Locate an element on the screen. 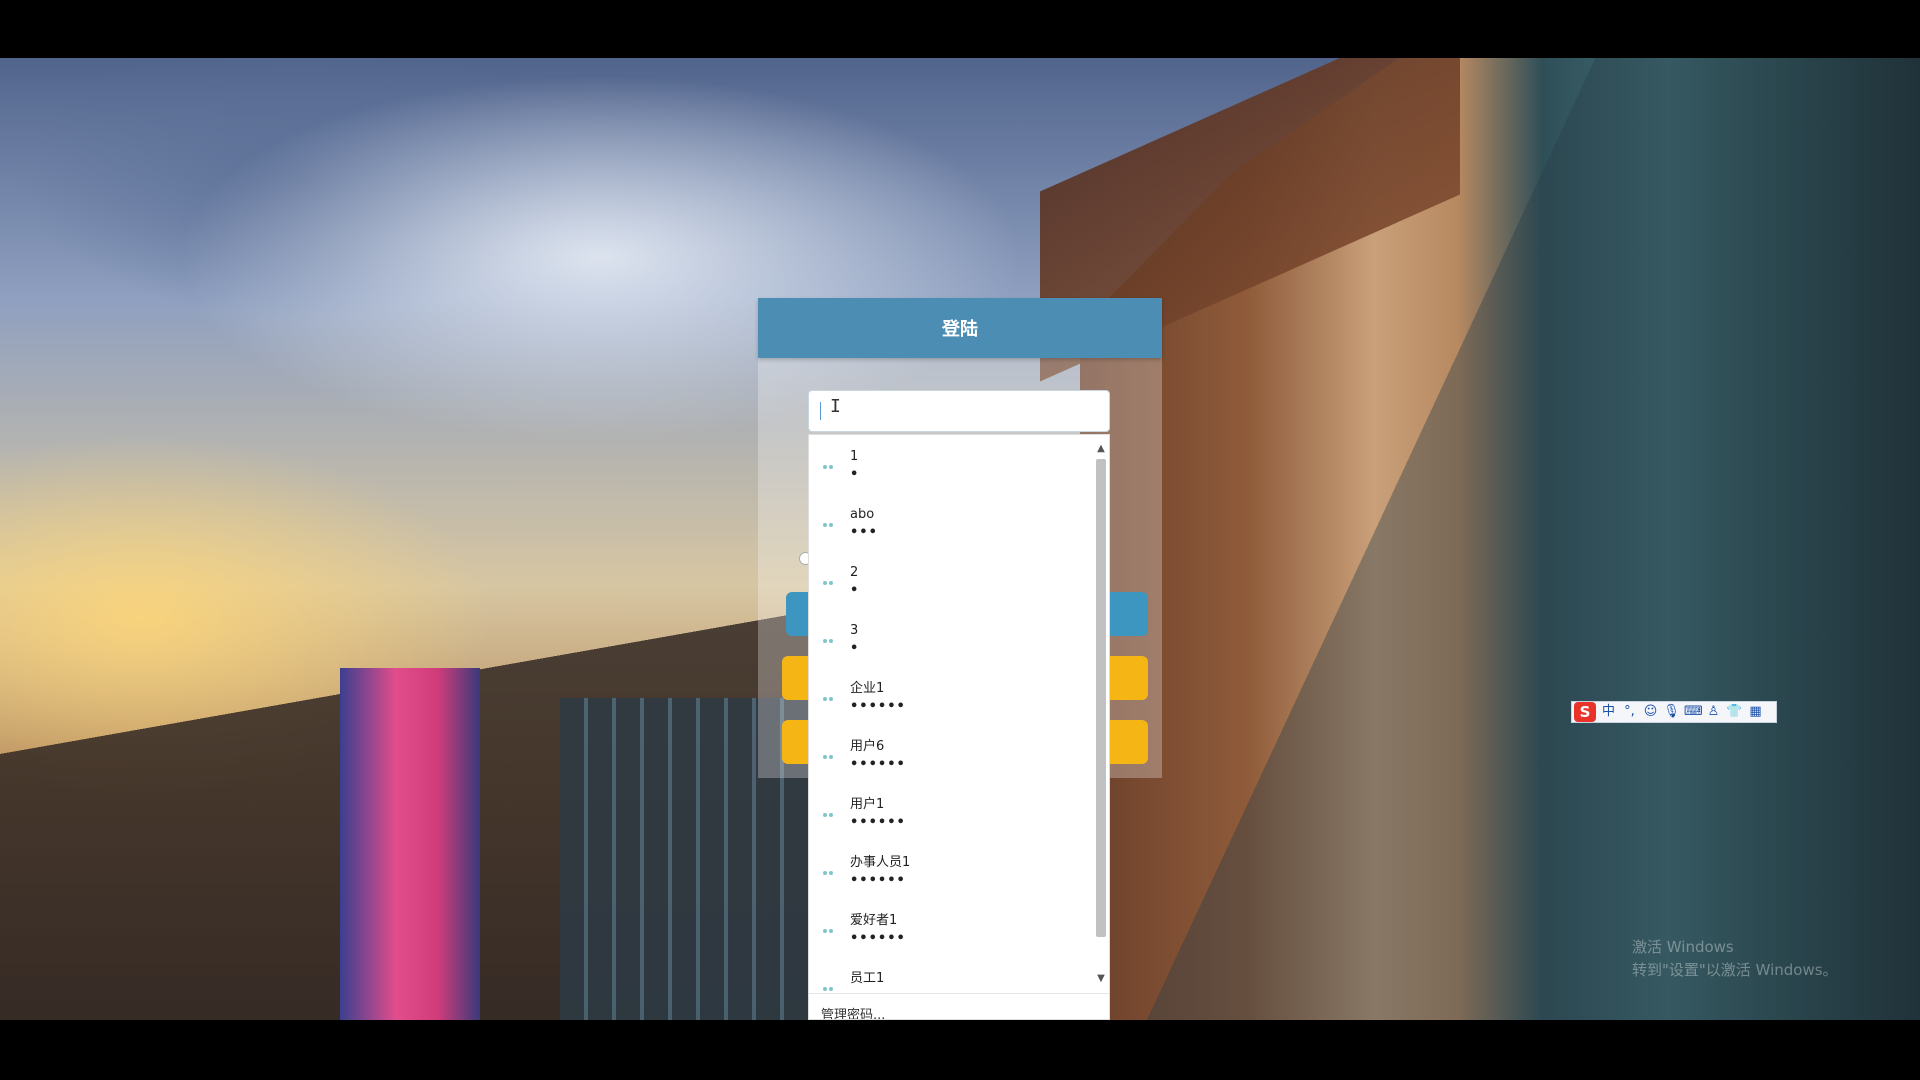 The width and height of the screenshot is (1920, 1080). windows-activation-watermark: 激活 Windows 转到"设置"以激活 Windows。 is located at coordinates (1752, 959).